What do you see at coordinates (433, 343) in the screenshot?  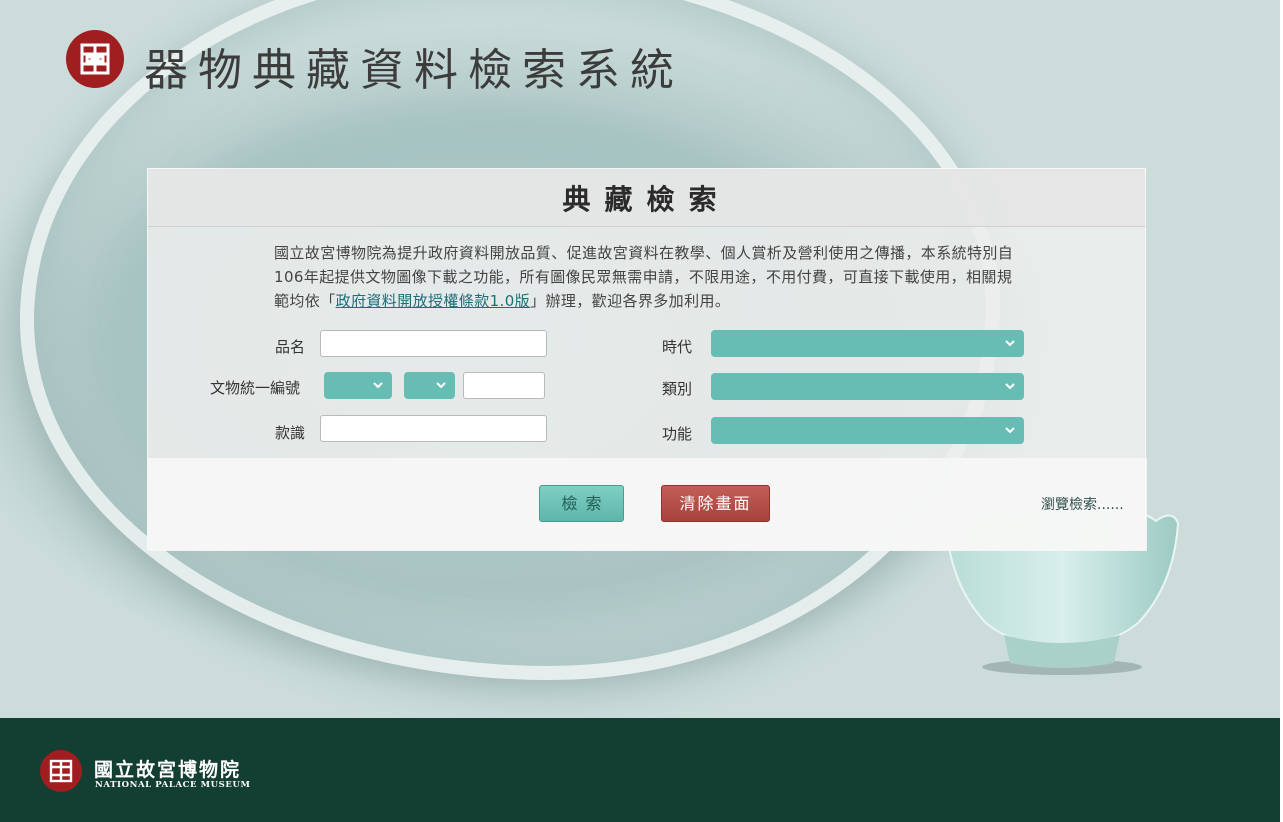 I see `name-input` at bounding box center [433, 343].